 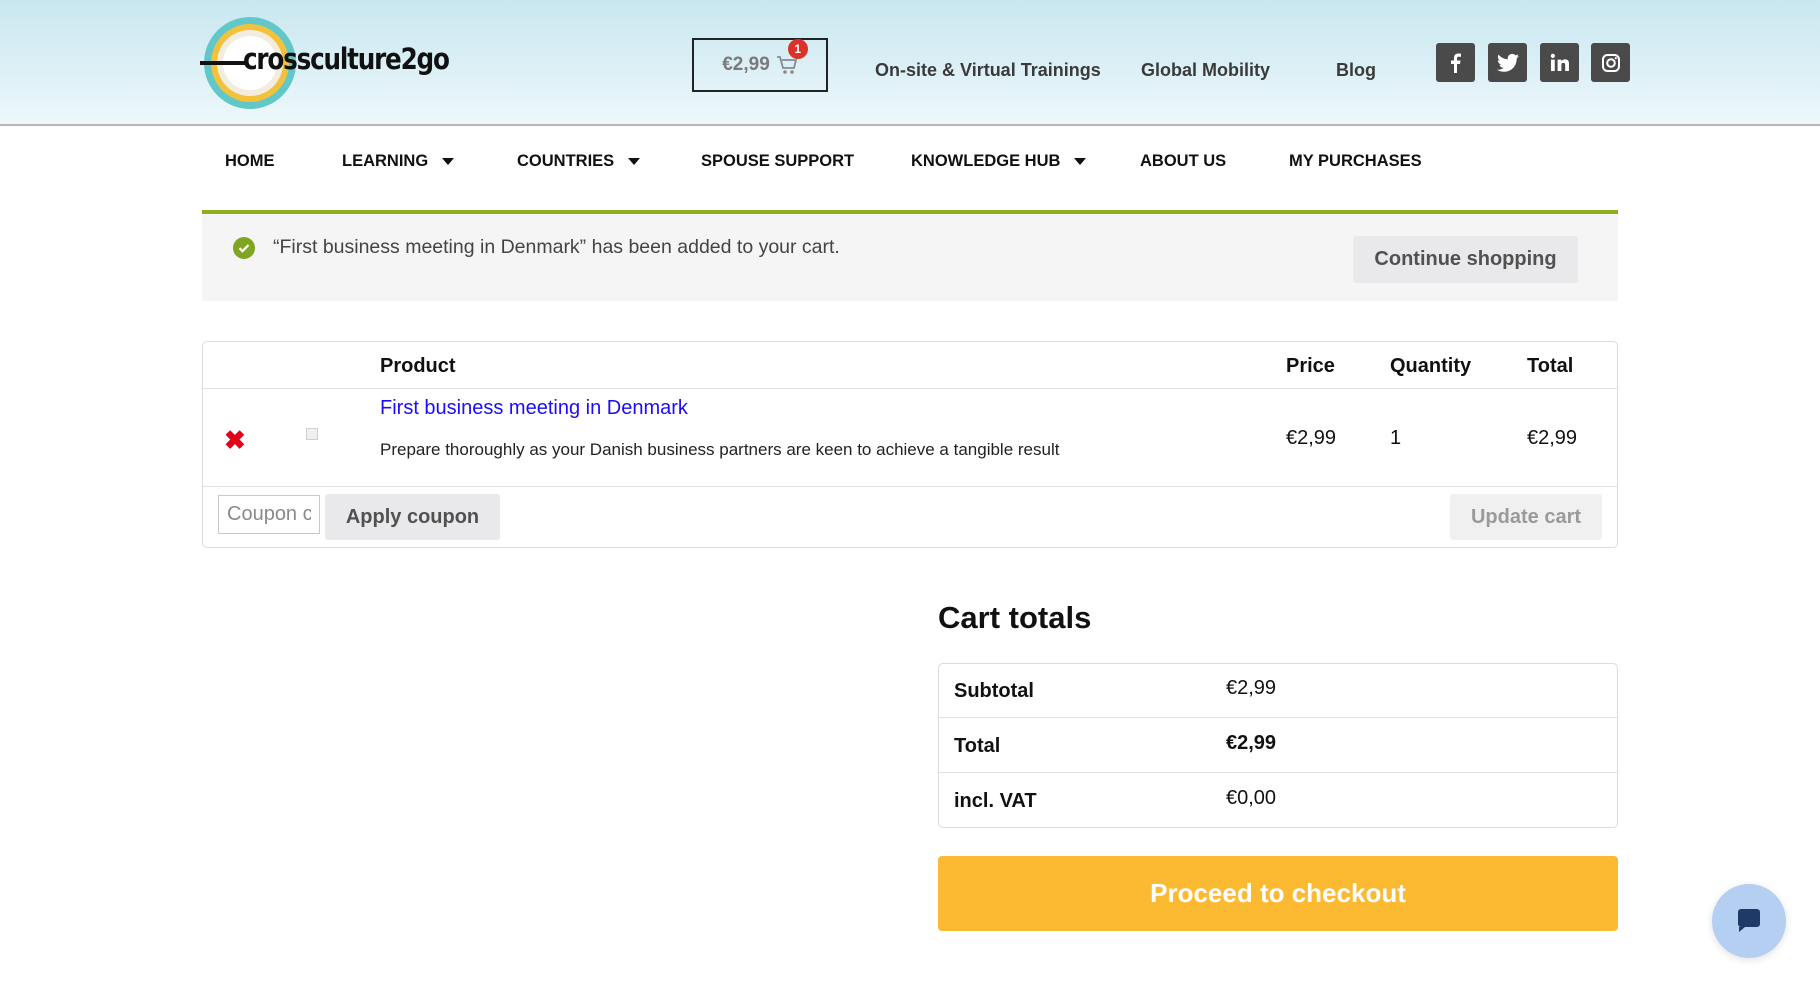 I want to click on site-logo: crossculture2go, so click(x=325, y=63).